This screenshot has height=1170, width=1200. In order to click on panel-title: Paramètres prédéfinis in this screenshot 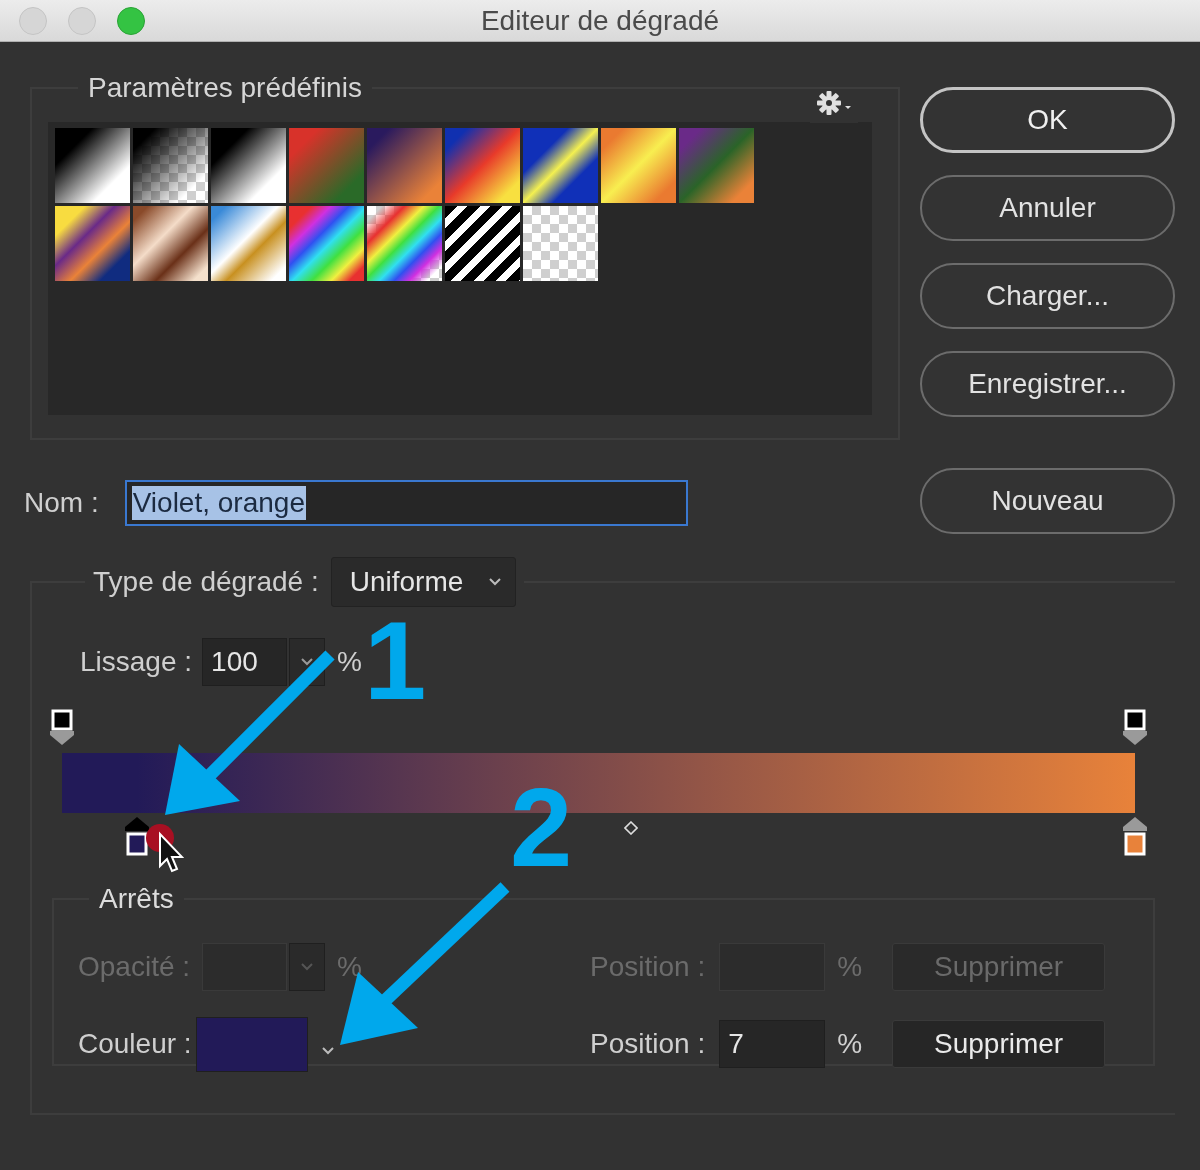, I will do `click(225, 88)`.